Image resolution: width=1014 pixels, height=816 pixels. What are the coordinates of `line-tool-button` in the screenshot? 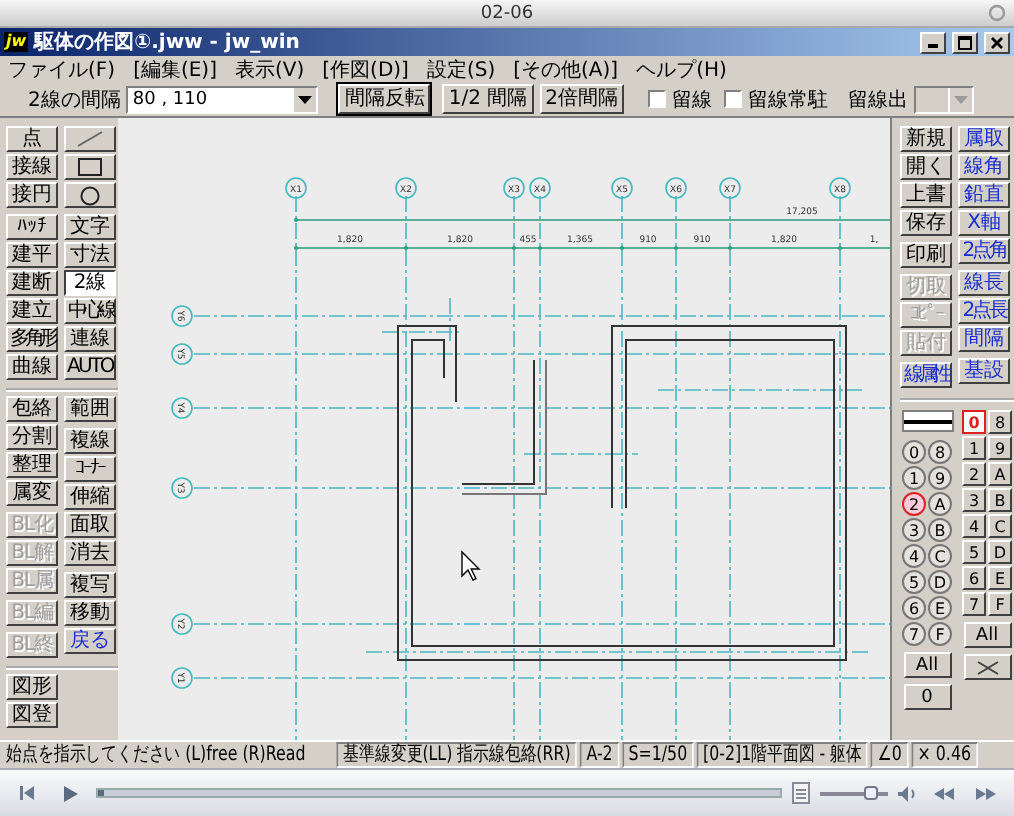 It's located at (90, 139).